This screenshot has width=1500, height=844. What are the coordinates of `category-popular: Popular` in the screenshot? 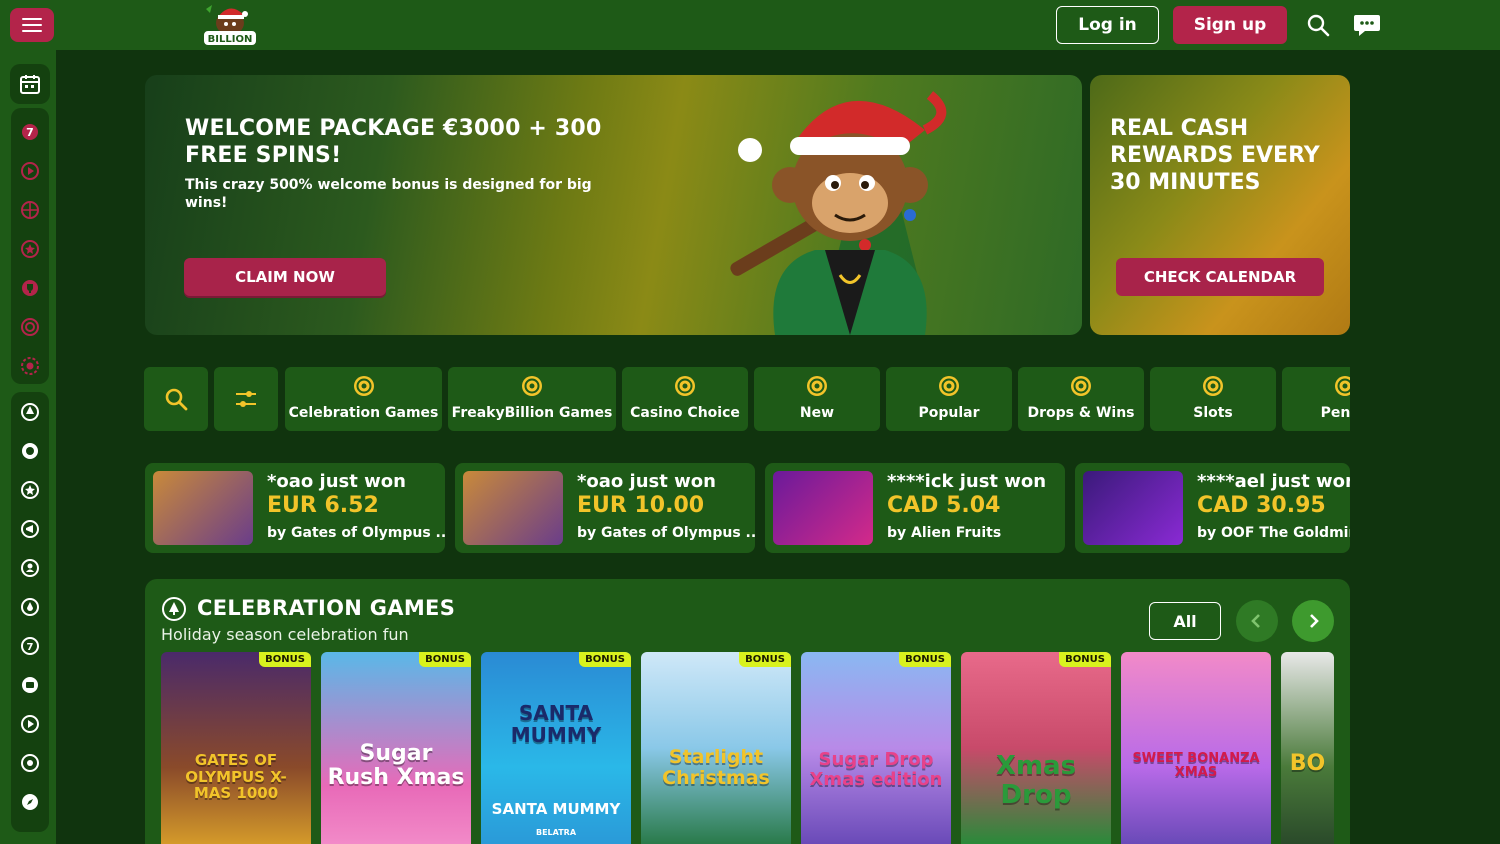 It's located at (949, 399).